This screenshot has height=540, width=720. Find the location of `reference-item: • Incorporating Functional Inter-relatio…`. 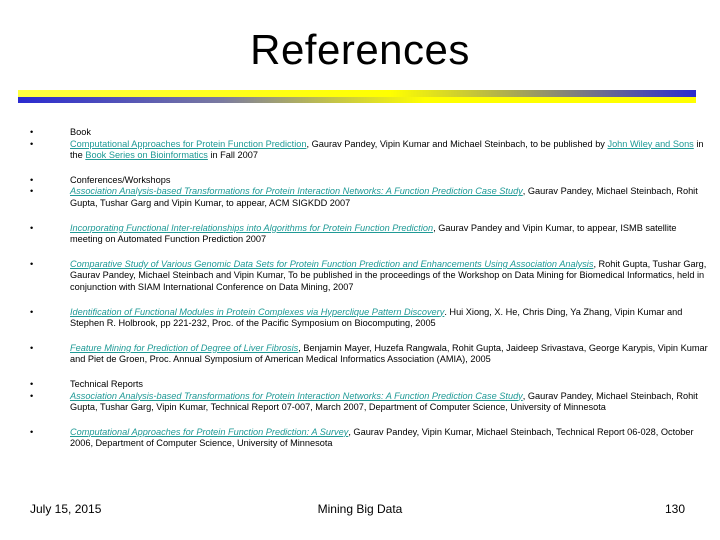

reference-item: • Incorporating Functional Inter-relatio… is located at coordinates (370, 234).